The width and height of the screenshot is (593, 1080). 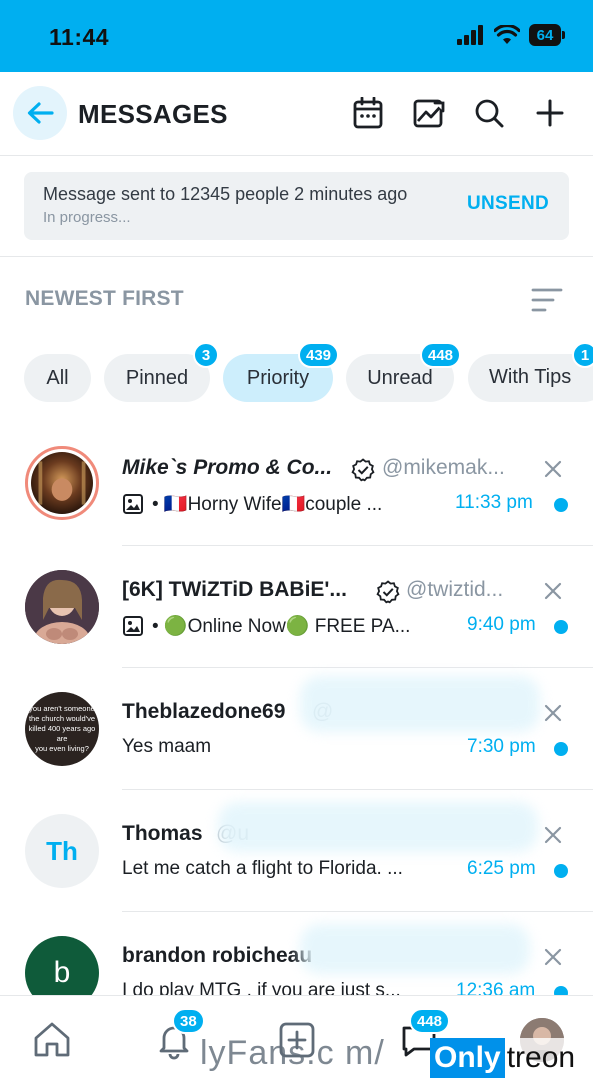 What do you see at coordinates (79, 37) in the screenshot?
I see `status-time: 11:44` at bounding box center [79, 37].